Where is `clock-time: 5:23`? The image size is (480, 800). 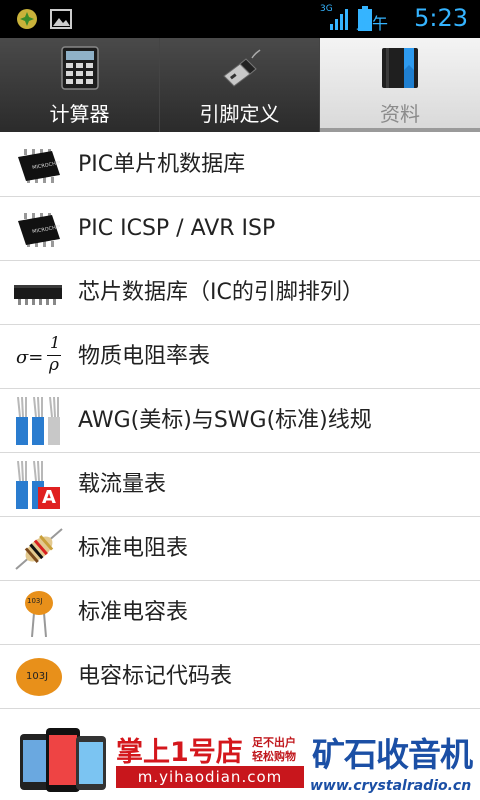
clock-time: 5:23 is located at coordinates (441, 18).